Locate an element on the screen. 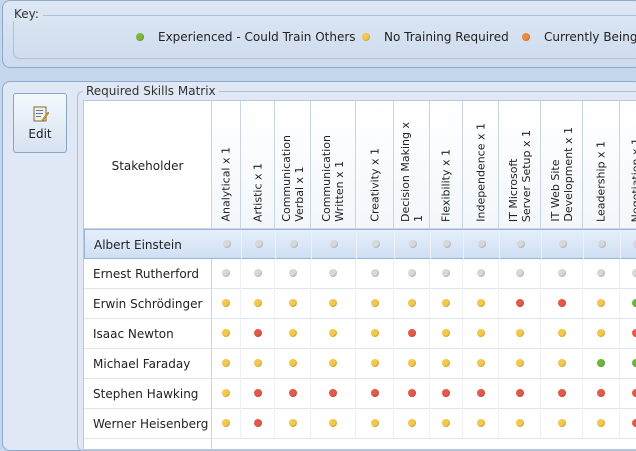  skill-column-header: Artistic x 1 is located at coordinates (258, 165).